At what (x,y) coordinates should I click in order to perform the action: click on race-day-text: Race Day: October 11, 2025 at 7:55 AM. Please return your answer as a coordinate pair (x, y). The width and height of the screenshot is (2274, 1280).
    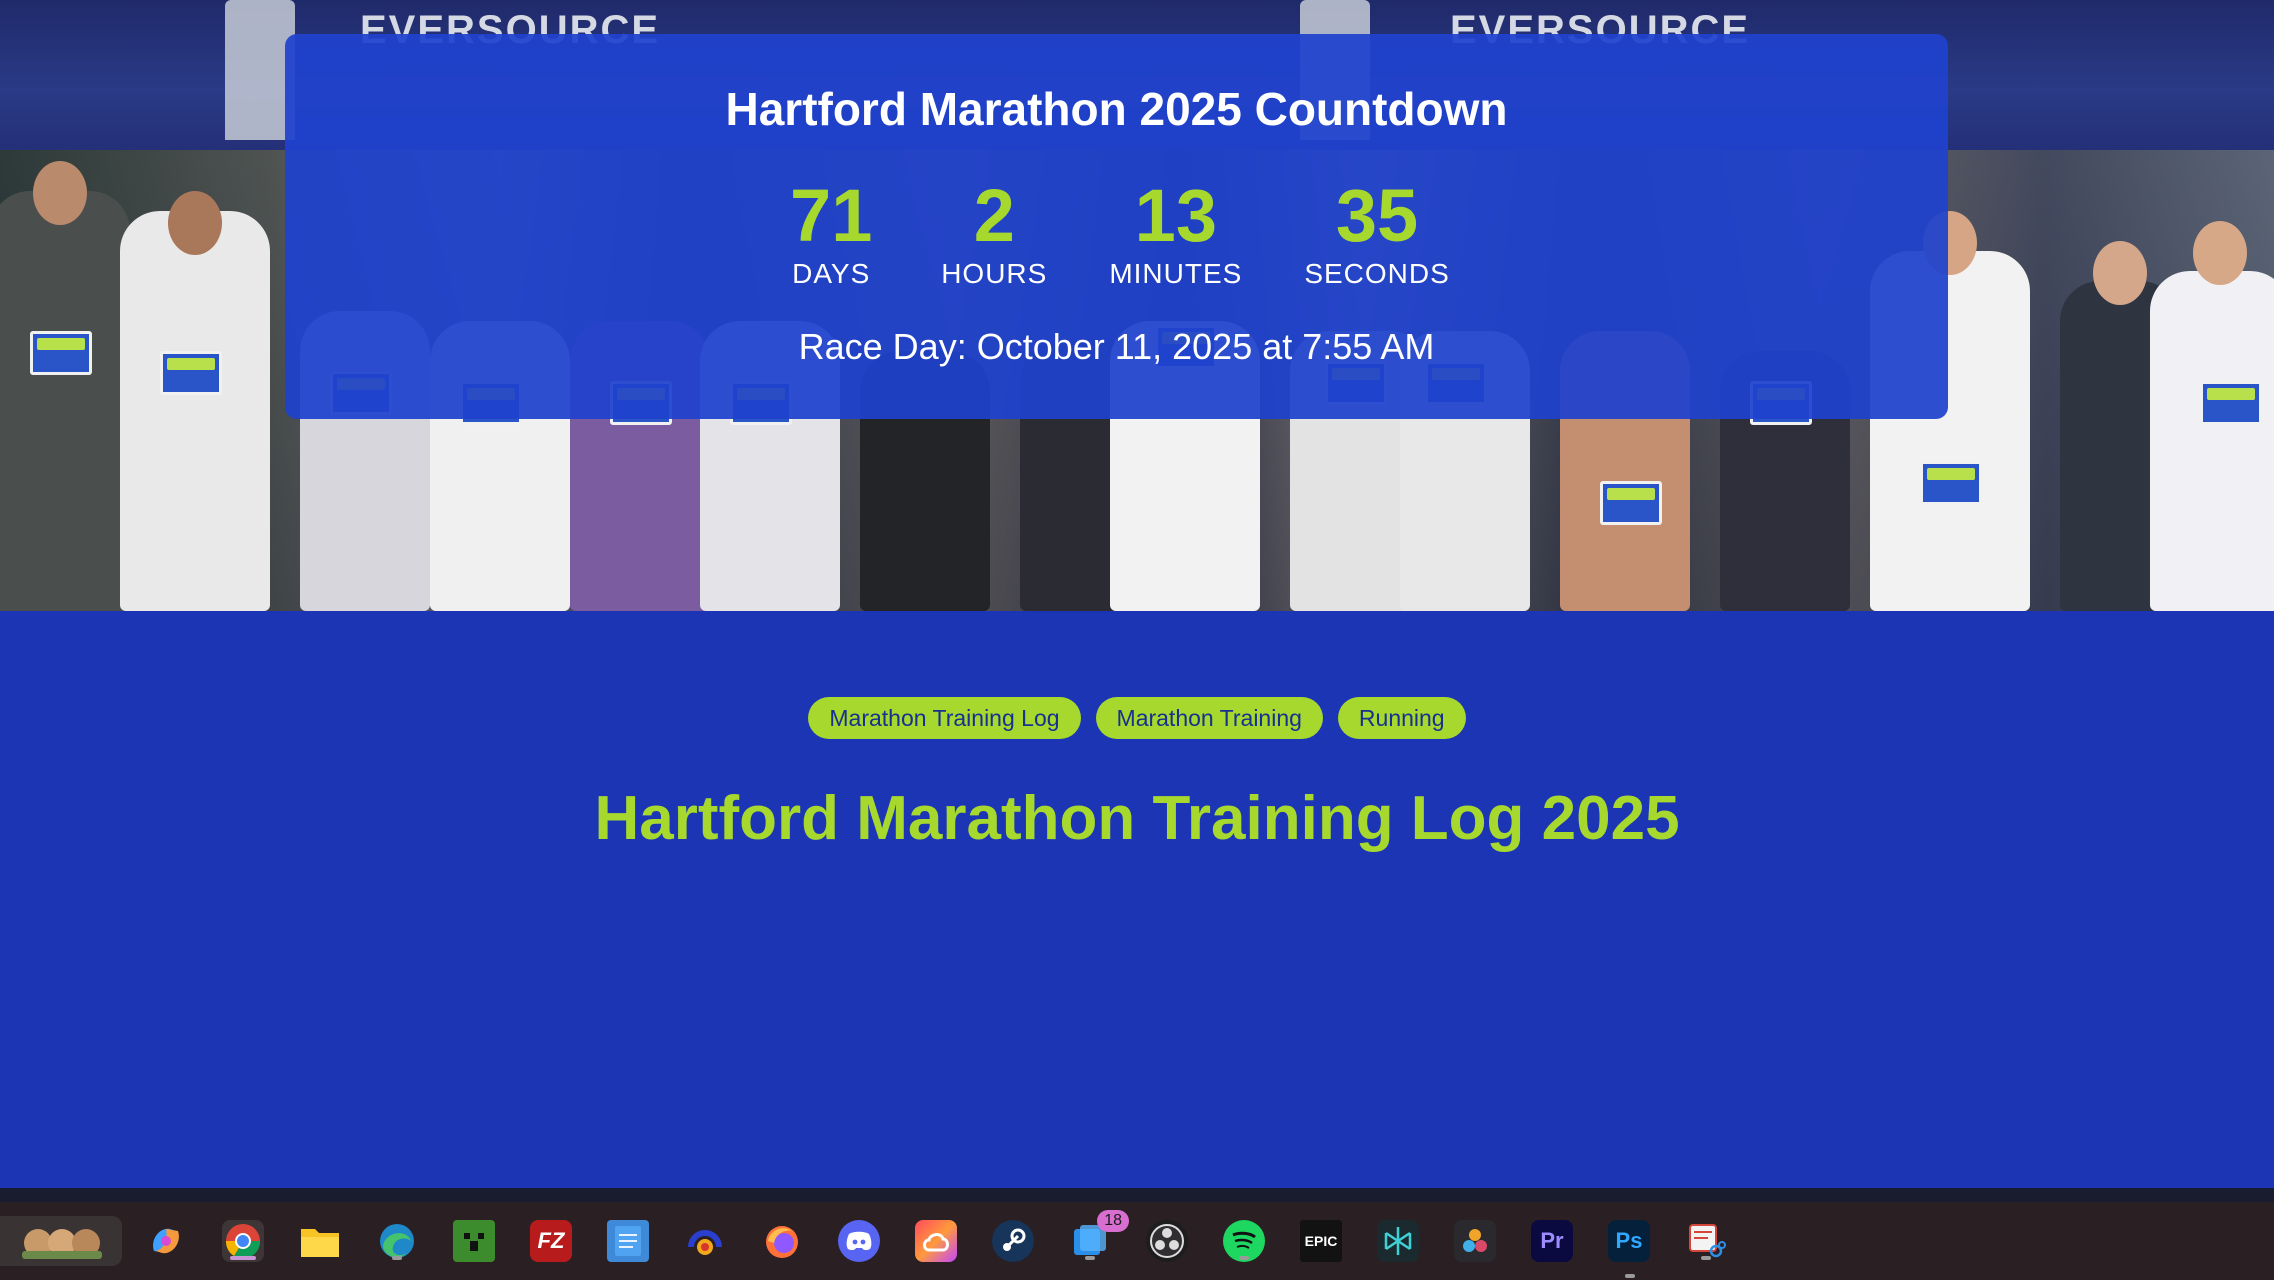
    Looking at the image, I should click on (1116, 346).